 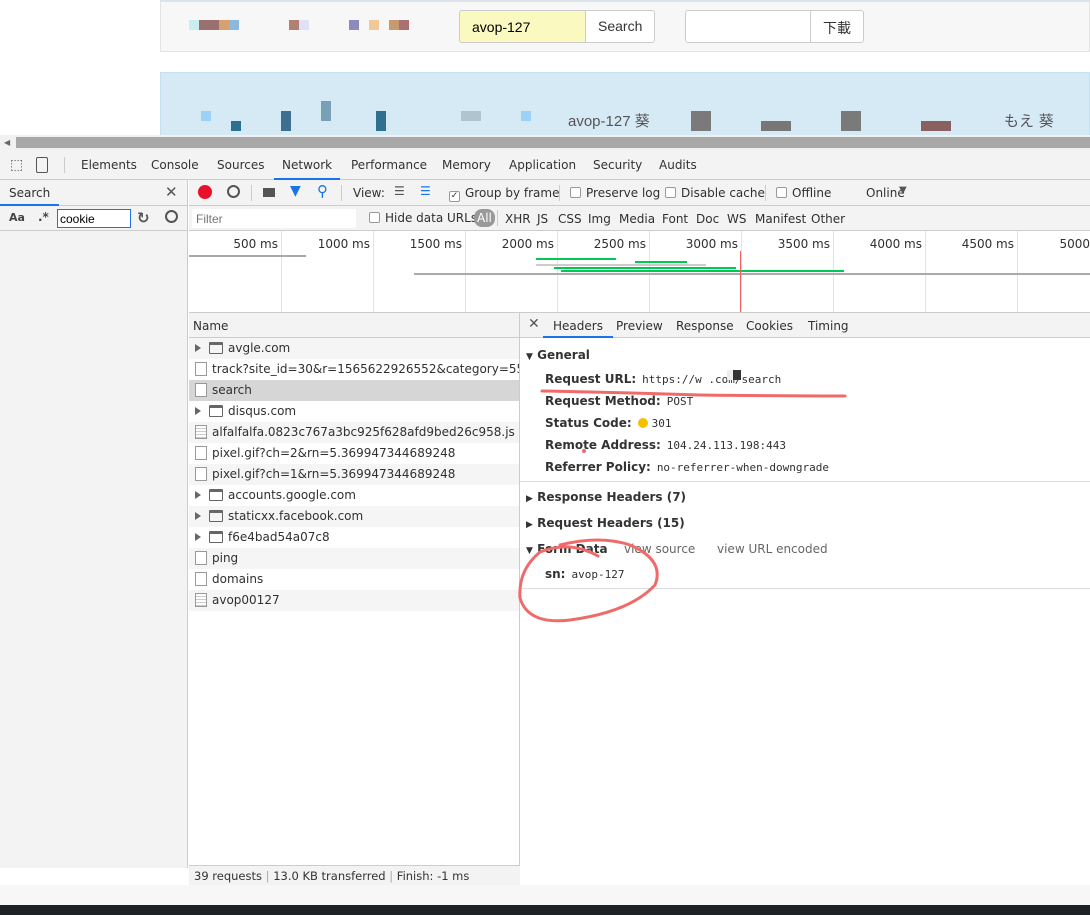 I want to click on request-row: avgle.com, so click(x=354, y=348).